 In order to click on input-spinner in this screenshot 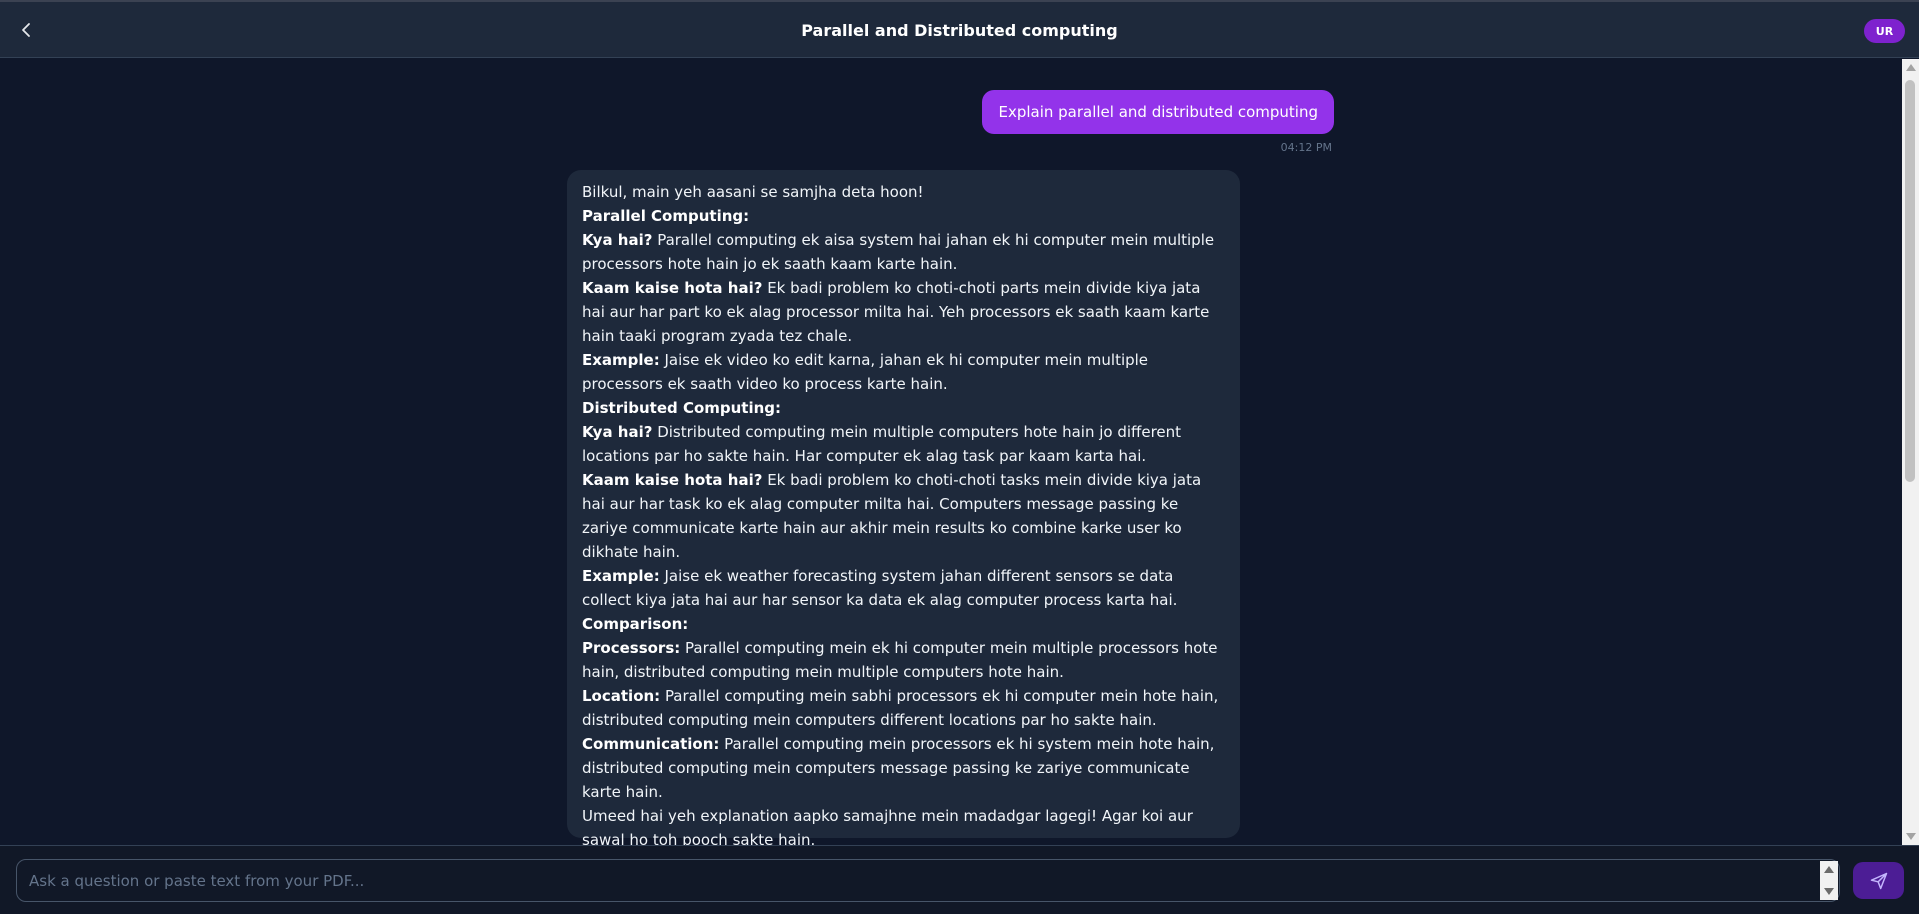, I will do `click(1829, 880)`.